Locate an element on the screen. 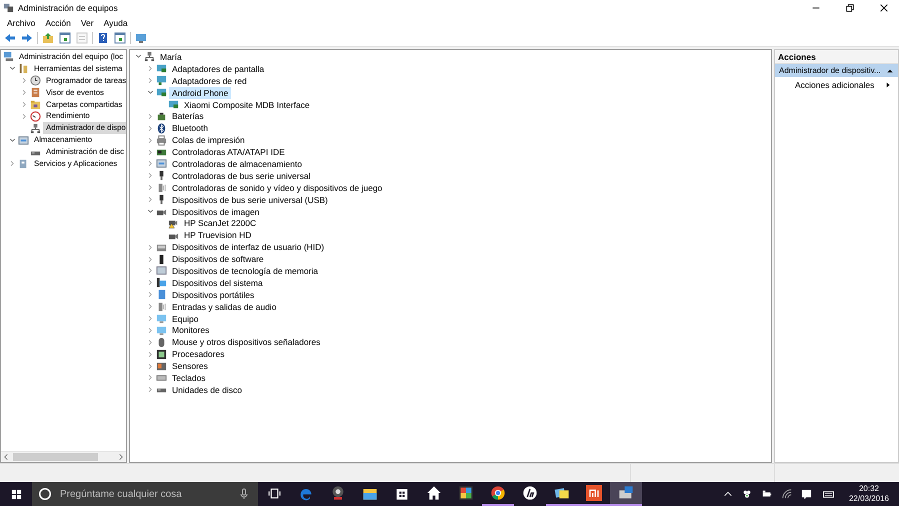 The image size is (899, 506). tree-item: Controladoras de almacenamiento is located at coordinates (237, 164).